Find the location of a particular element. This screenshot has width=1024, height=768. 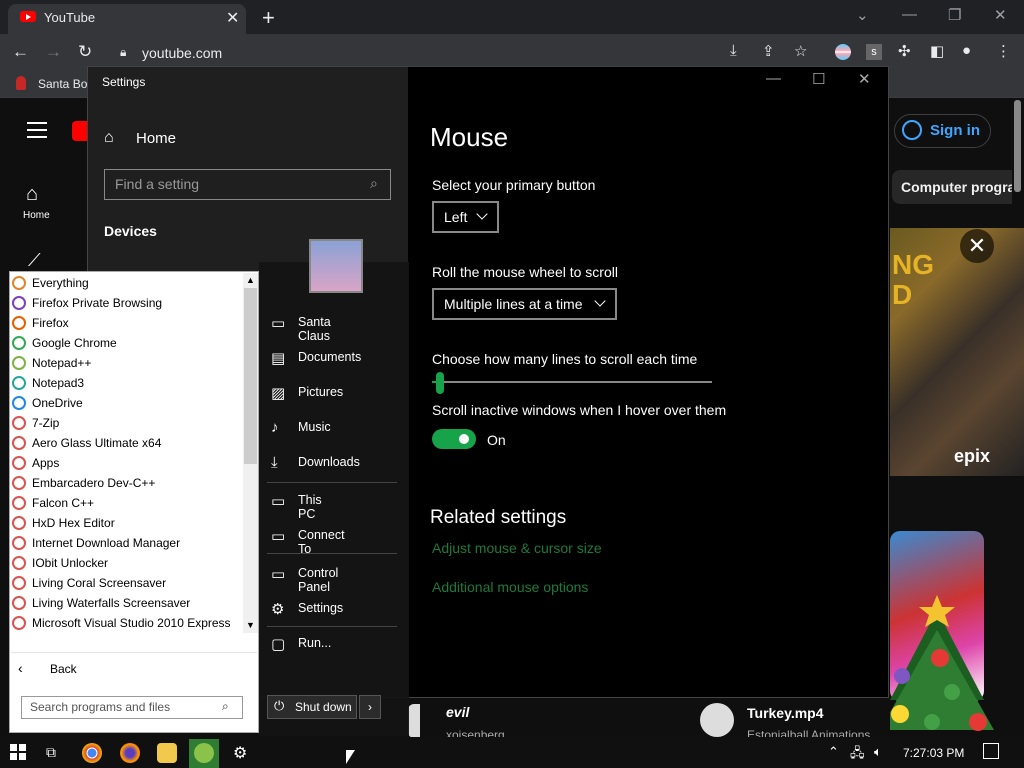

settings-nav-home: Home is located at coordinates (156, 138).